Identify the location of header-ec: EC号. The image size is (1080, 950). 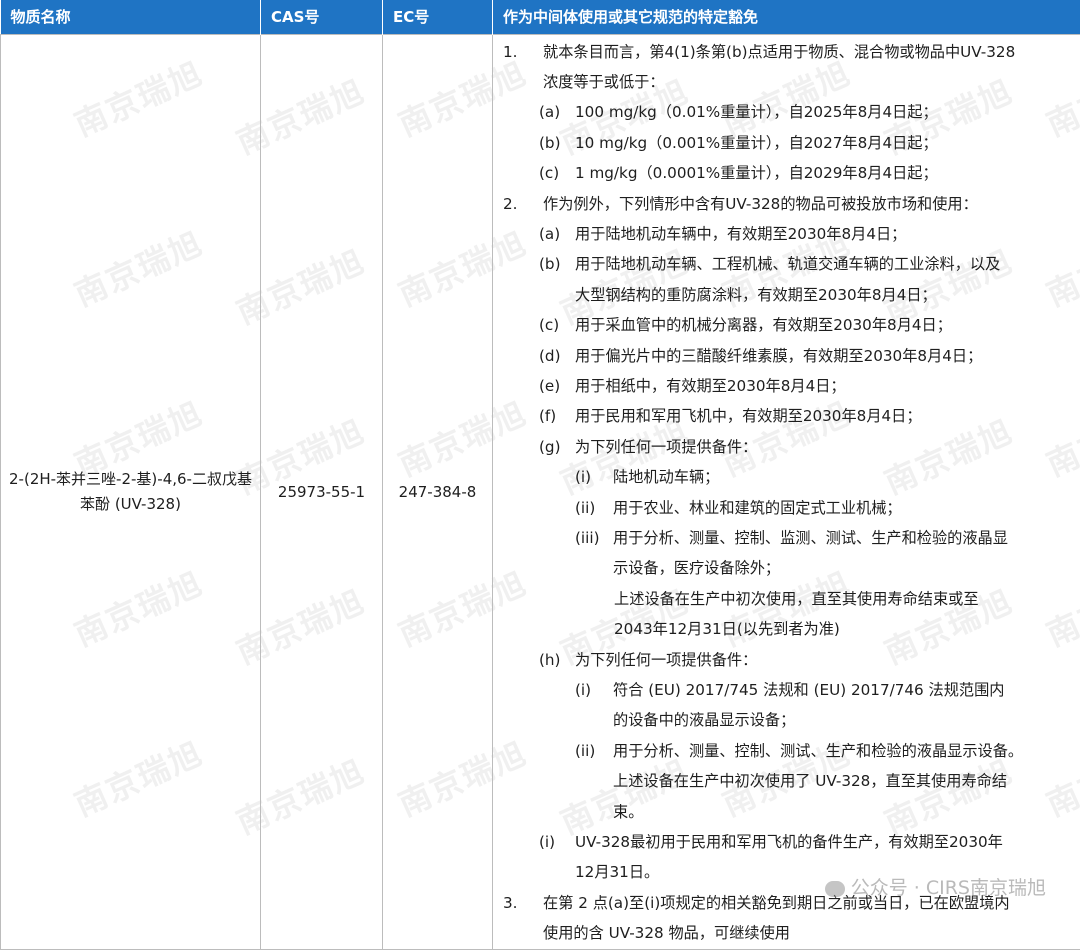
(438, 17).